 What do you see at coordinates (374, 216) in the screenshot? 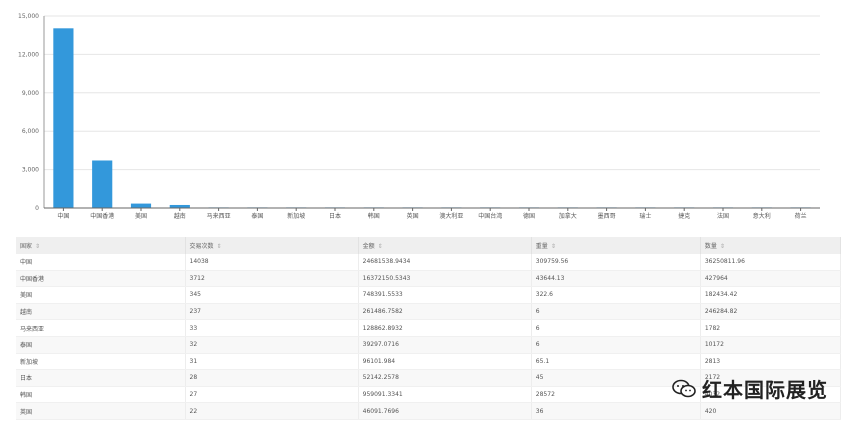
I see `x-tick-label: 韩国` at bounding box center [374, 216].